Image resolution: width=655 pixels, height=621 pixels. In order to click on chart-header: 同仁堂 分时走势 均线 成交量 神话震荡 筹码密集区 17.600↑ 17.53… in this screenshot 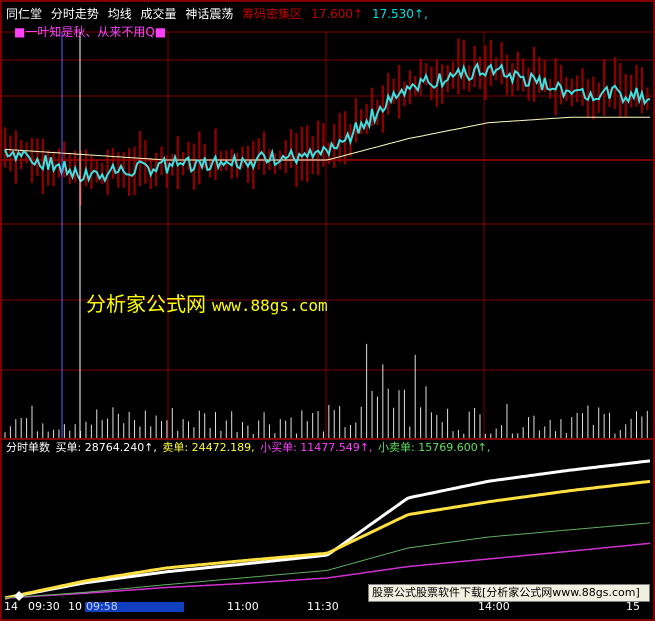, I will do `click(219, 14)`.